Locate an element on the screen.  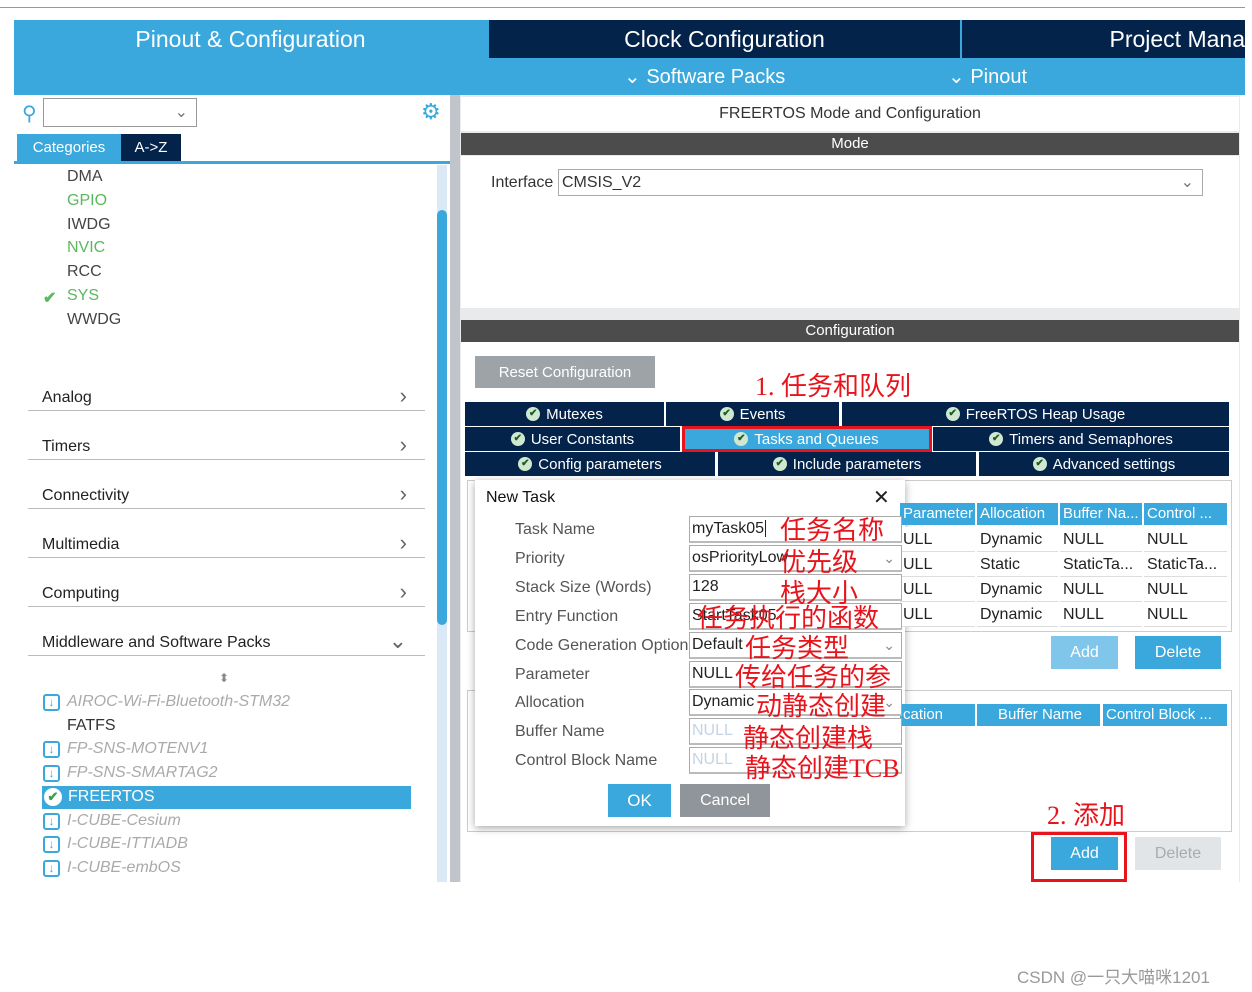
tab-categories: Categories is located at coordinates (69, 147).